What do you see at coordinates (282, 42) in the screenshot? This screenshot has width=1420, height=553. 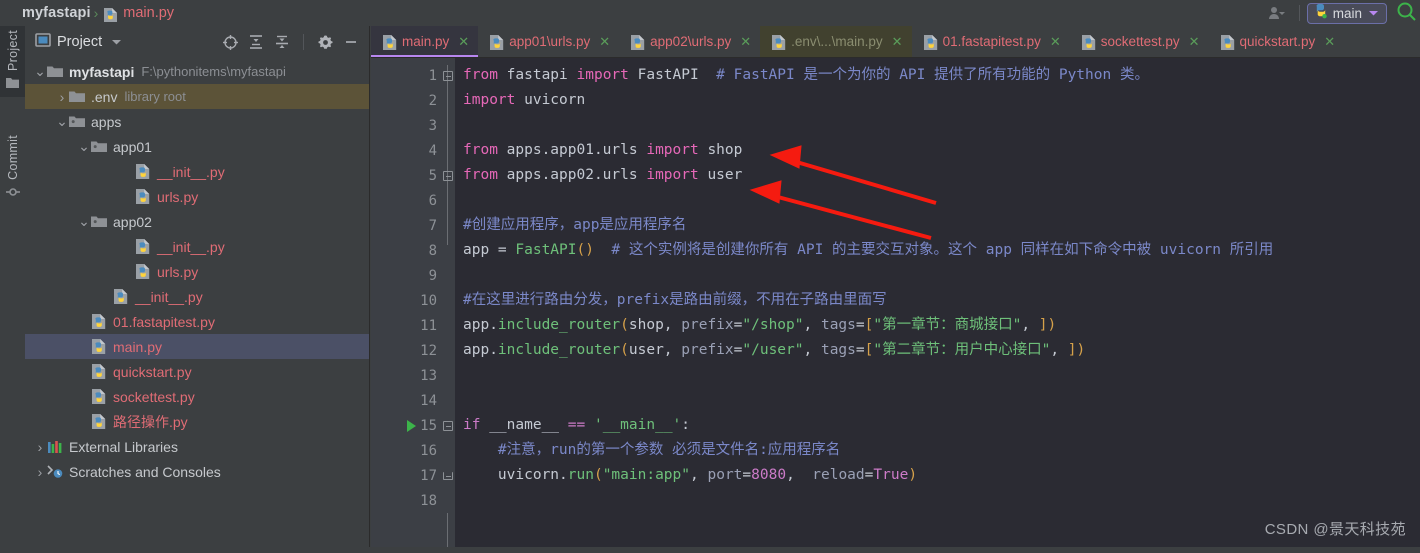 I see `collapse-all-icon` at bounding box center [282, 42].